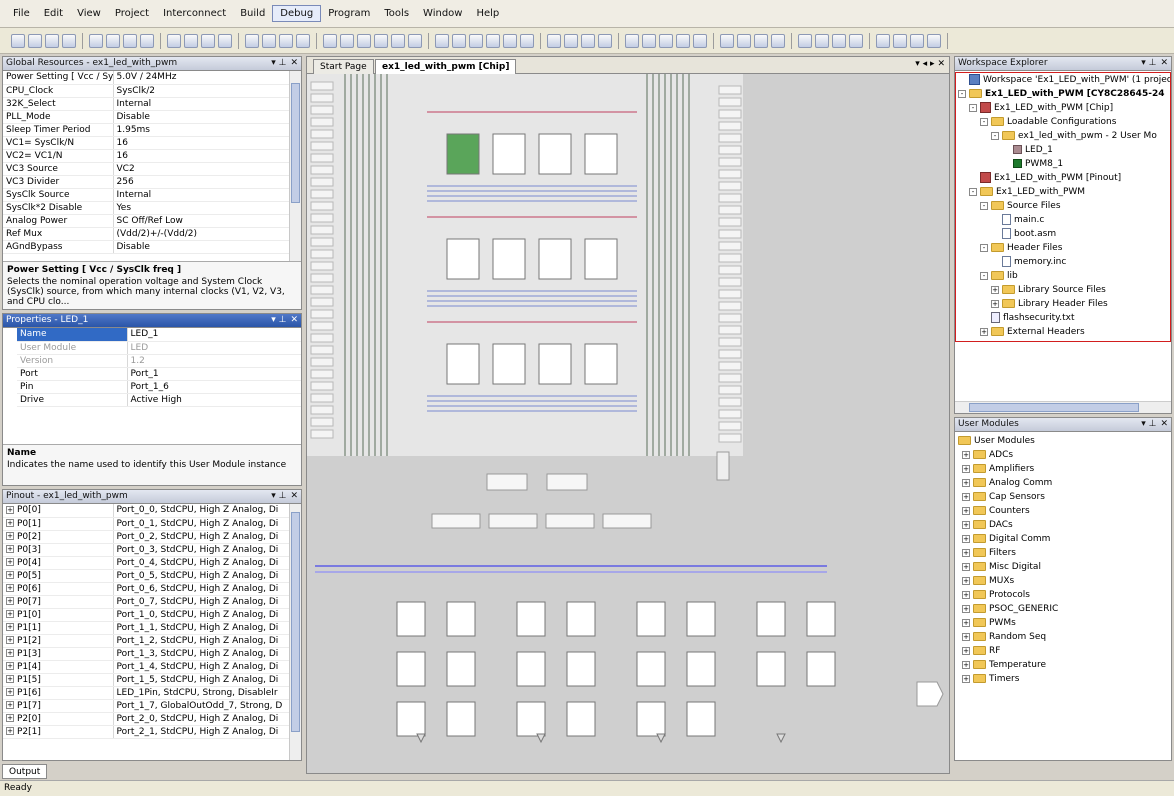 This screenshot has height=796, width=1174. What do you see at coordinates (932, 64) in the screenshot?
I see `tab-scroll-right-icon: ▸` at bounding box center [932, 64].